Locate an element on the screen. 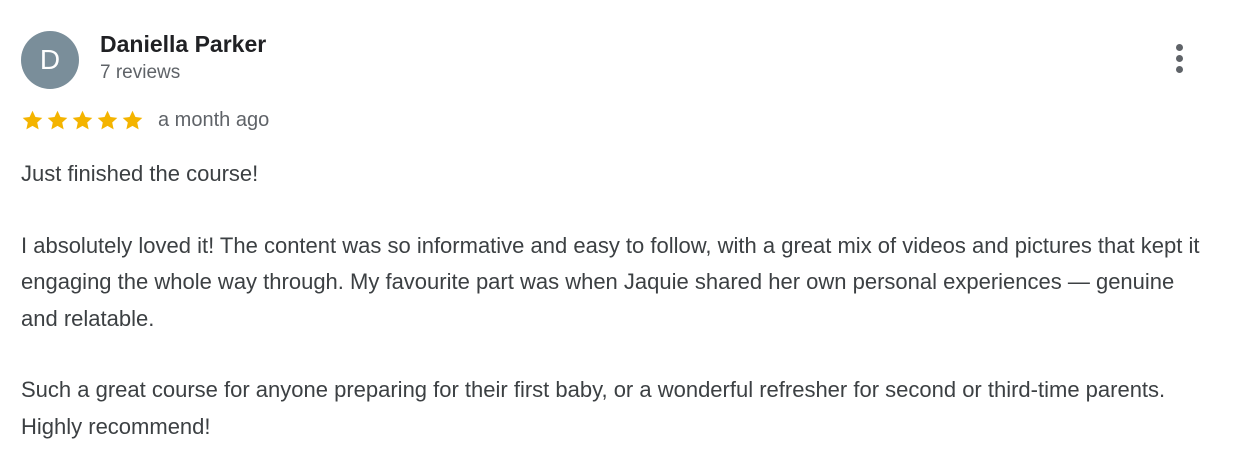  more-options-button is located at coordinates (1179, 58).